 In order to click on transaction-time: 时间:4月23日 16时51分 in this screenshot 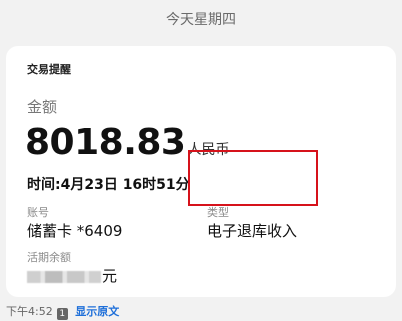, I will do `click(108, 185)`.